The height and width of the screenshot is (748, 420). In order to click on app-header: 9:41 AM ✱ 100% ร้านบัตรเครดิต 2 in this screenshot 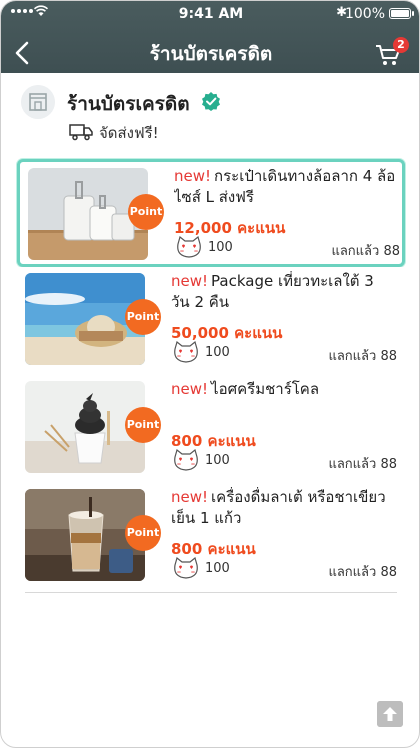, I will do `click(210, 37)`.